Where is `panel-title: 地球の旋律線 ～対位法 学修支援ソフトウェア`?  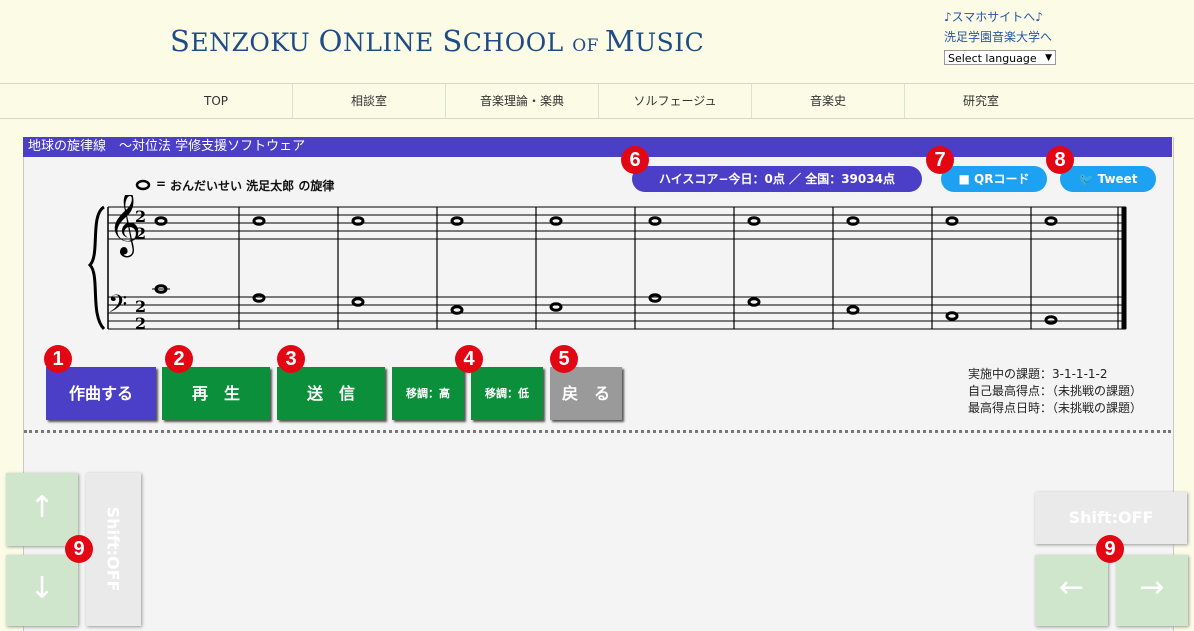 panel-title: 地球の旋律線 ～対位法 学修支援ソフトウェア is located at coordinates (597, 147).